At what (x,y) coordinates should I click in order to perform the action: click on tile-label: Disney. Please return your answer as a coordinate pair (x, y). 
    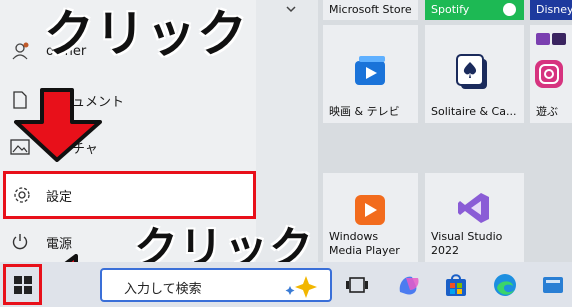
    Looking at the image, I should click on (554, 9).